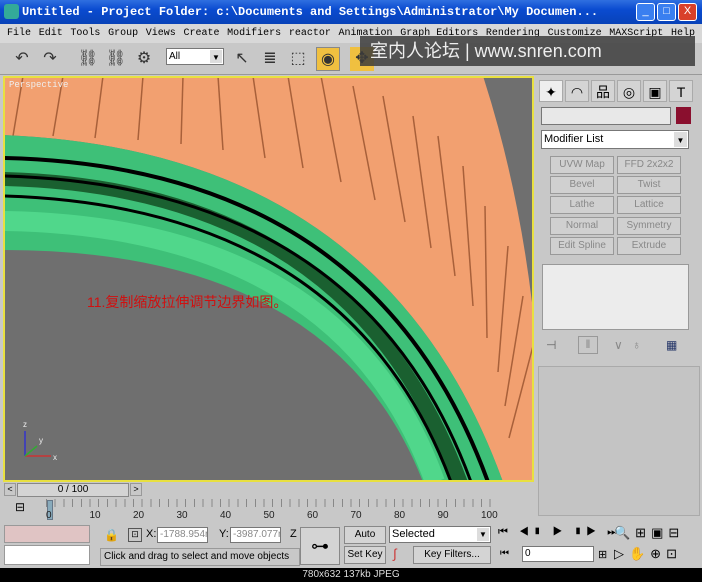 This screenshot has height=582, width=702. Describe the element at coordinates (365, 541) in the screenshot. I see `auto-key-button: Auto Key` at that location.